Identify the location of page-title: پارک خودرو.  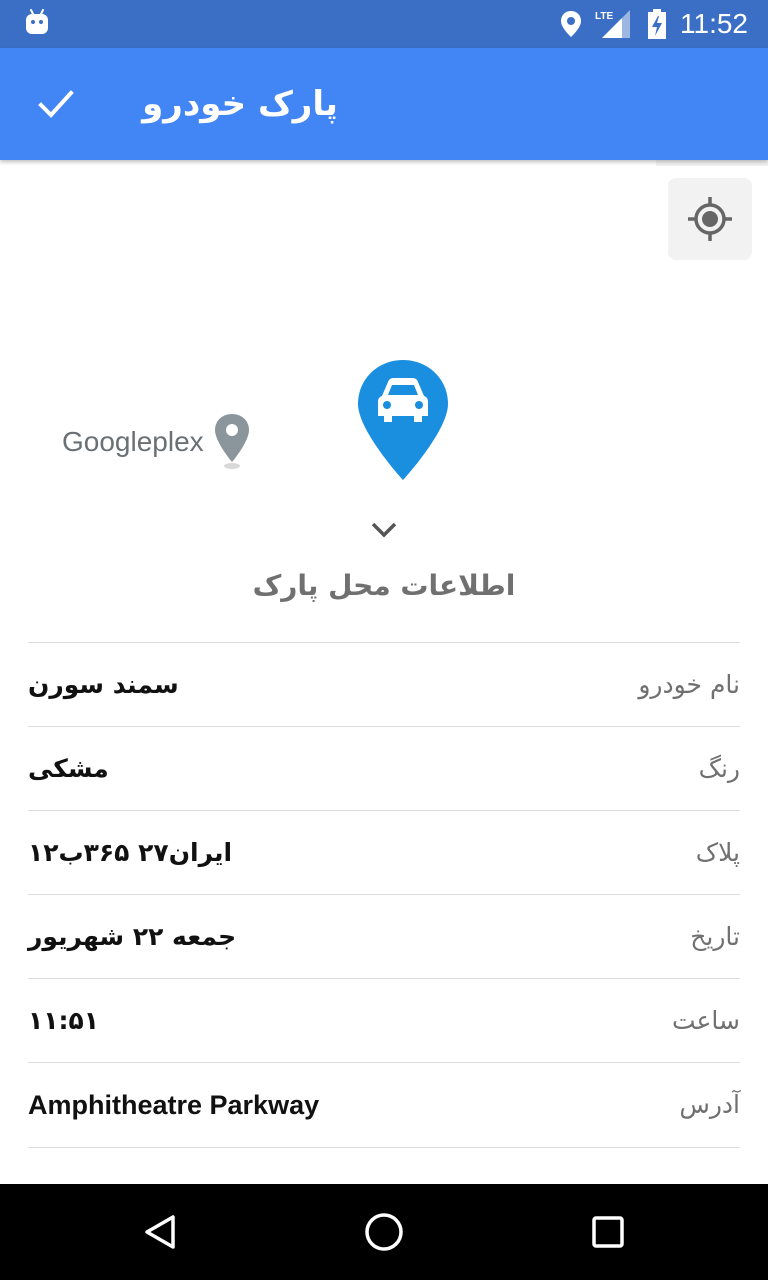
(240, 104).